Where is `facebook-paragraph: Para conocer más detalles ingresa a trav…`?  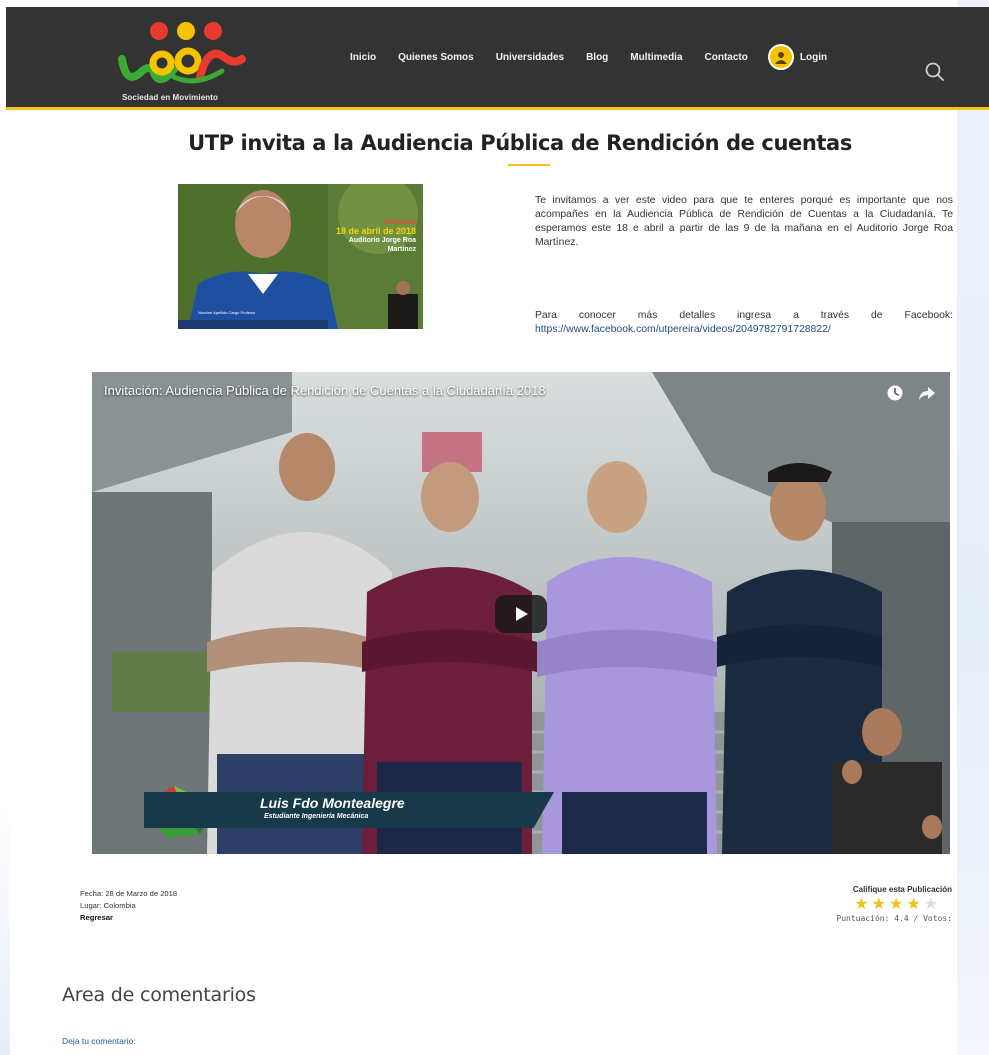 facebook-paragraph: Para conocer más detalles ingresa a trav… is located at coordinates (744, 323).